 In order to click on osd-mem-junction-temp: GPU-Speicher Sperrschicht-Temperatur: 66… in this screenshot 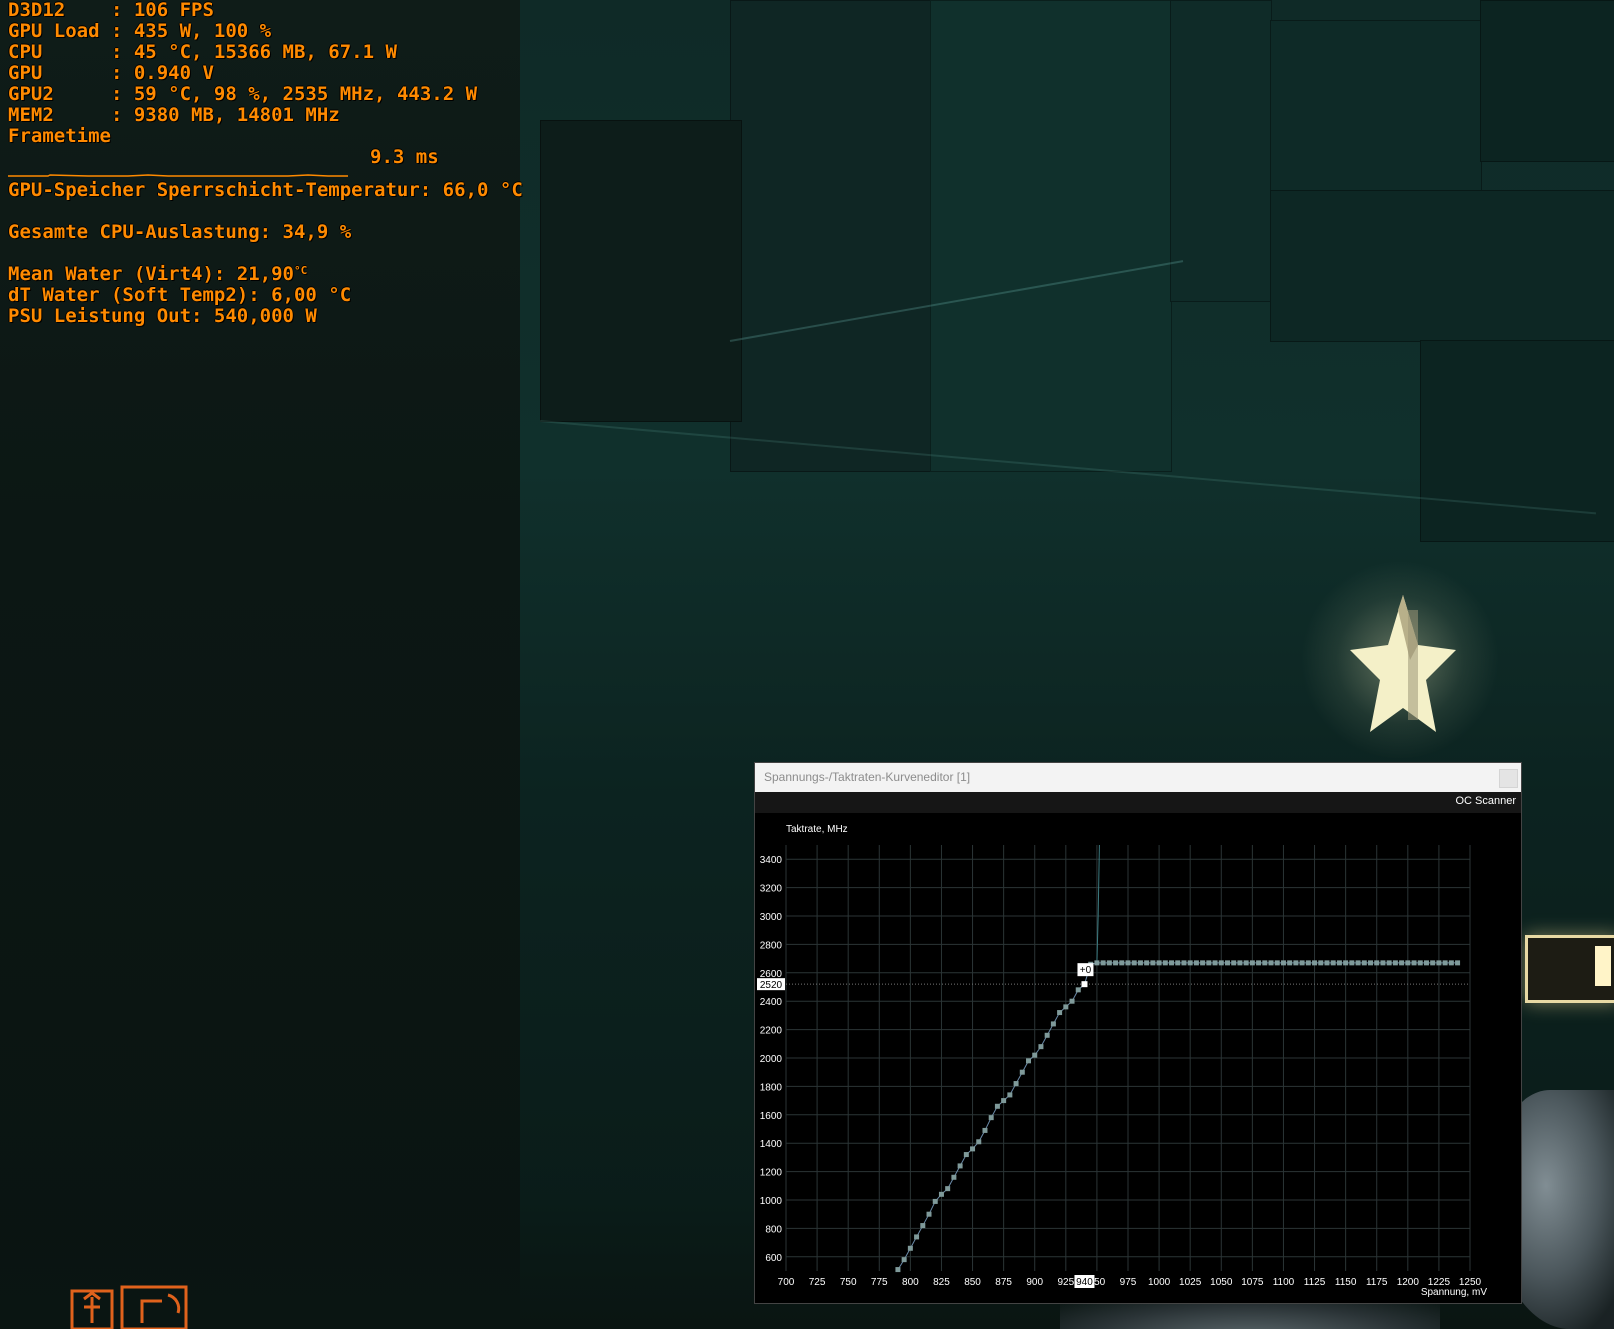, I will do `click(265, 190)`.